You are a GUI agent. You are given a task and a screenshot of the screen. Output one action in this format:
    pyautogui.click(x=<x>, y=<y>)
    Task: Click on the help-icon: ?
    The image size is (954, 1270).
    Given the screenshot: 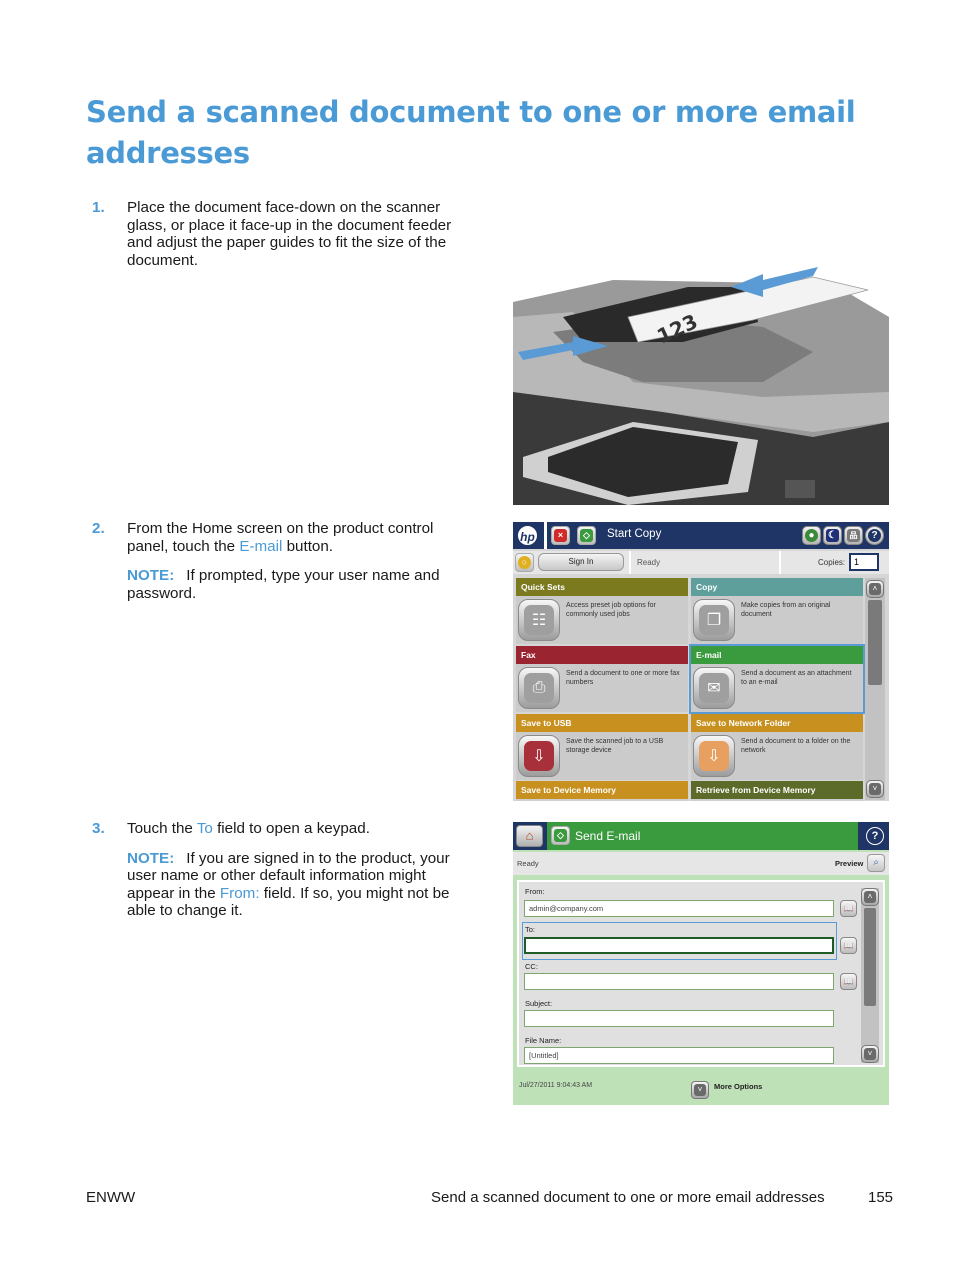 What is the action you would take?
    pyautogui.click(x=874, y=535)
    